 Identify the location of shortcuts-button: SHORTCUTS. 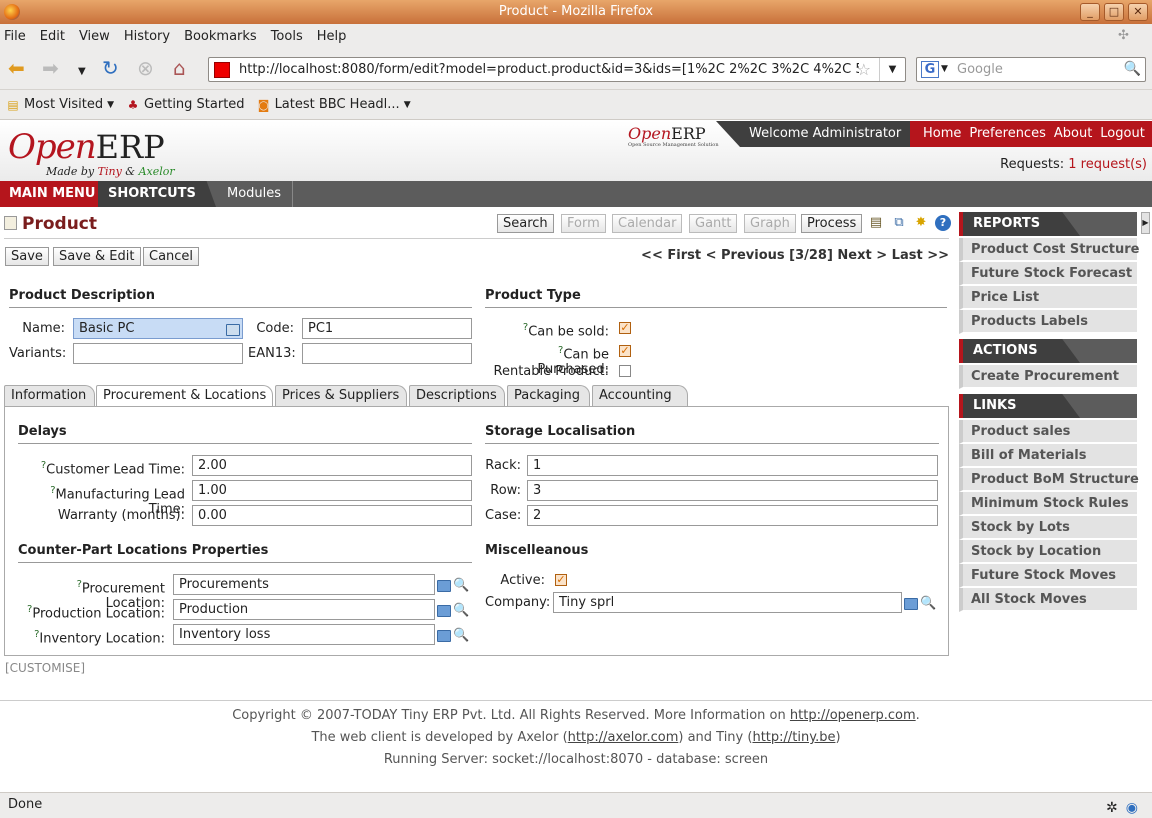
(157, 194).